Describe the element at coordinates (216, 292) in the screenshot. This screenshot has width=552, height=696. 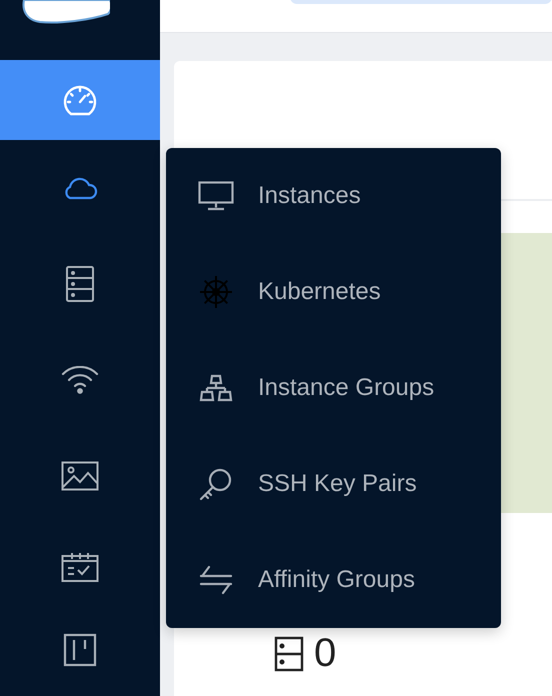
I see `helm-wheel-icon` at that location.